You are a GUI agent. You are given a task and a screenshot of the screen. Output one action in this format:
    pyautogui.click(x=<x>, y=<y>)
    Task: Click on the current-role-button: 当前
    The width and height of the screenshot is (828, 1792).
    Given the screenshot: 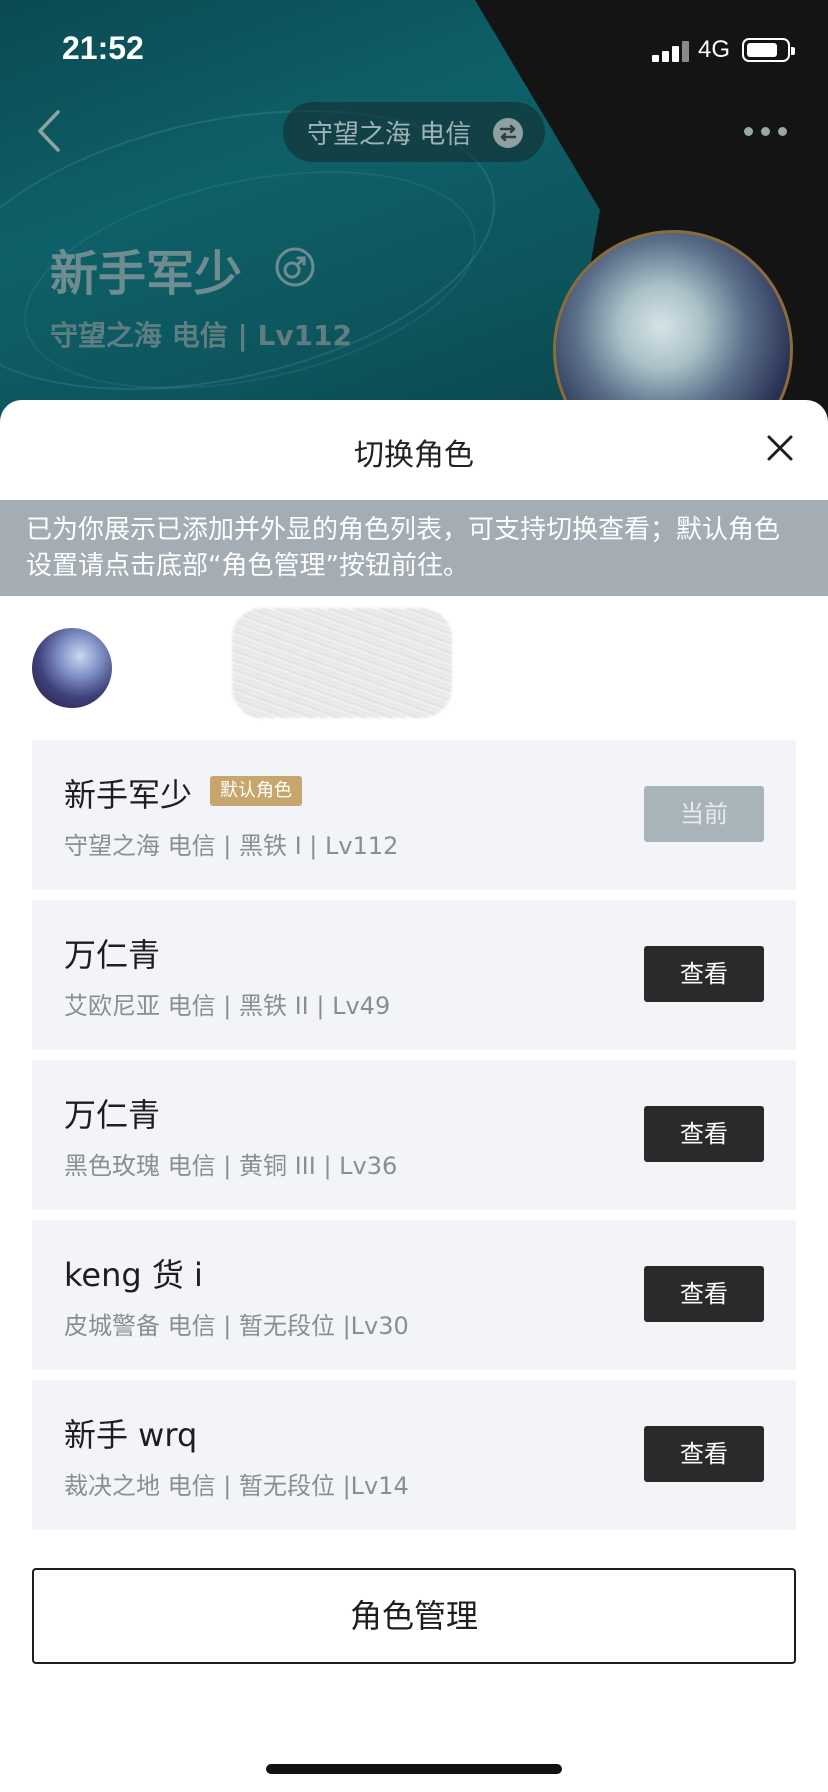 What is the action you would take?
    pyautogui.click(x=704, y=814)
    